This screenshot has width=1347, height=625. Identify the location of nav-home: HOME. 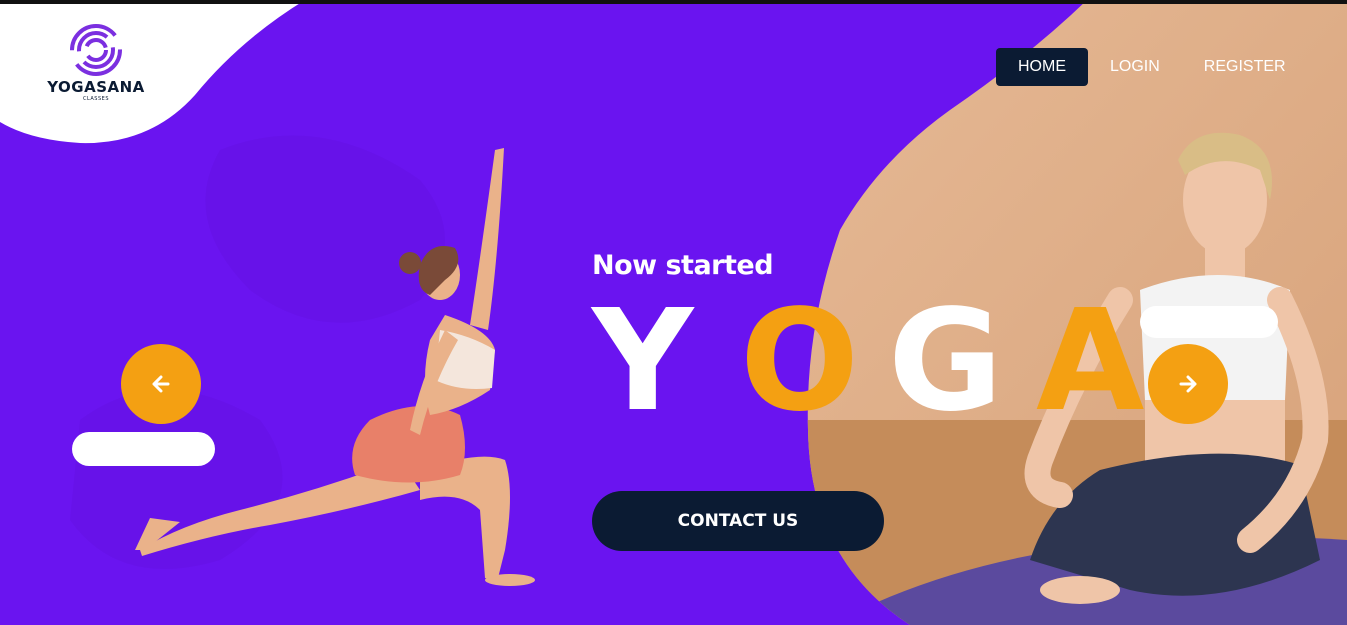
(1042, 67).